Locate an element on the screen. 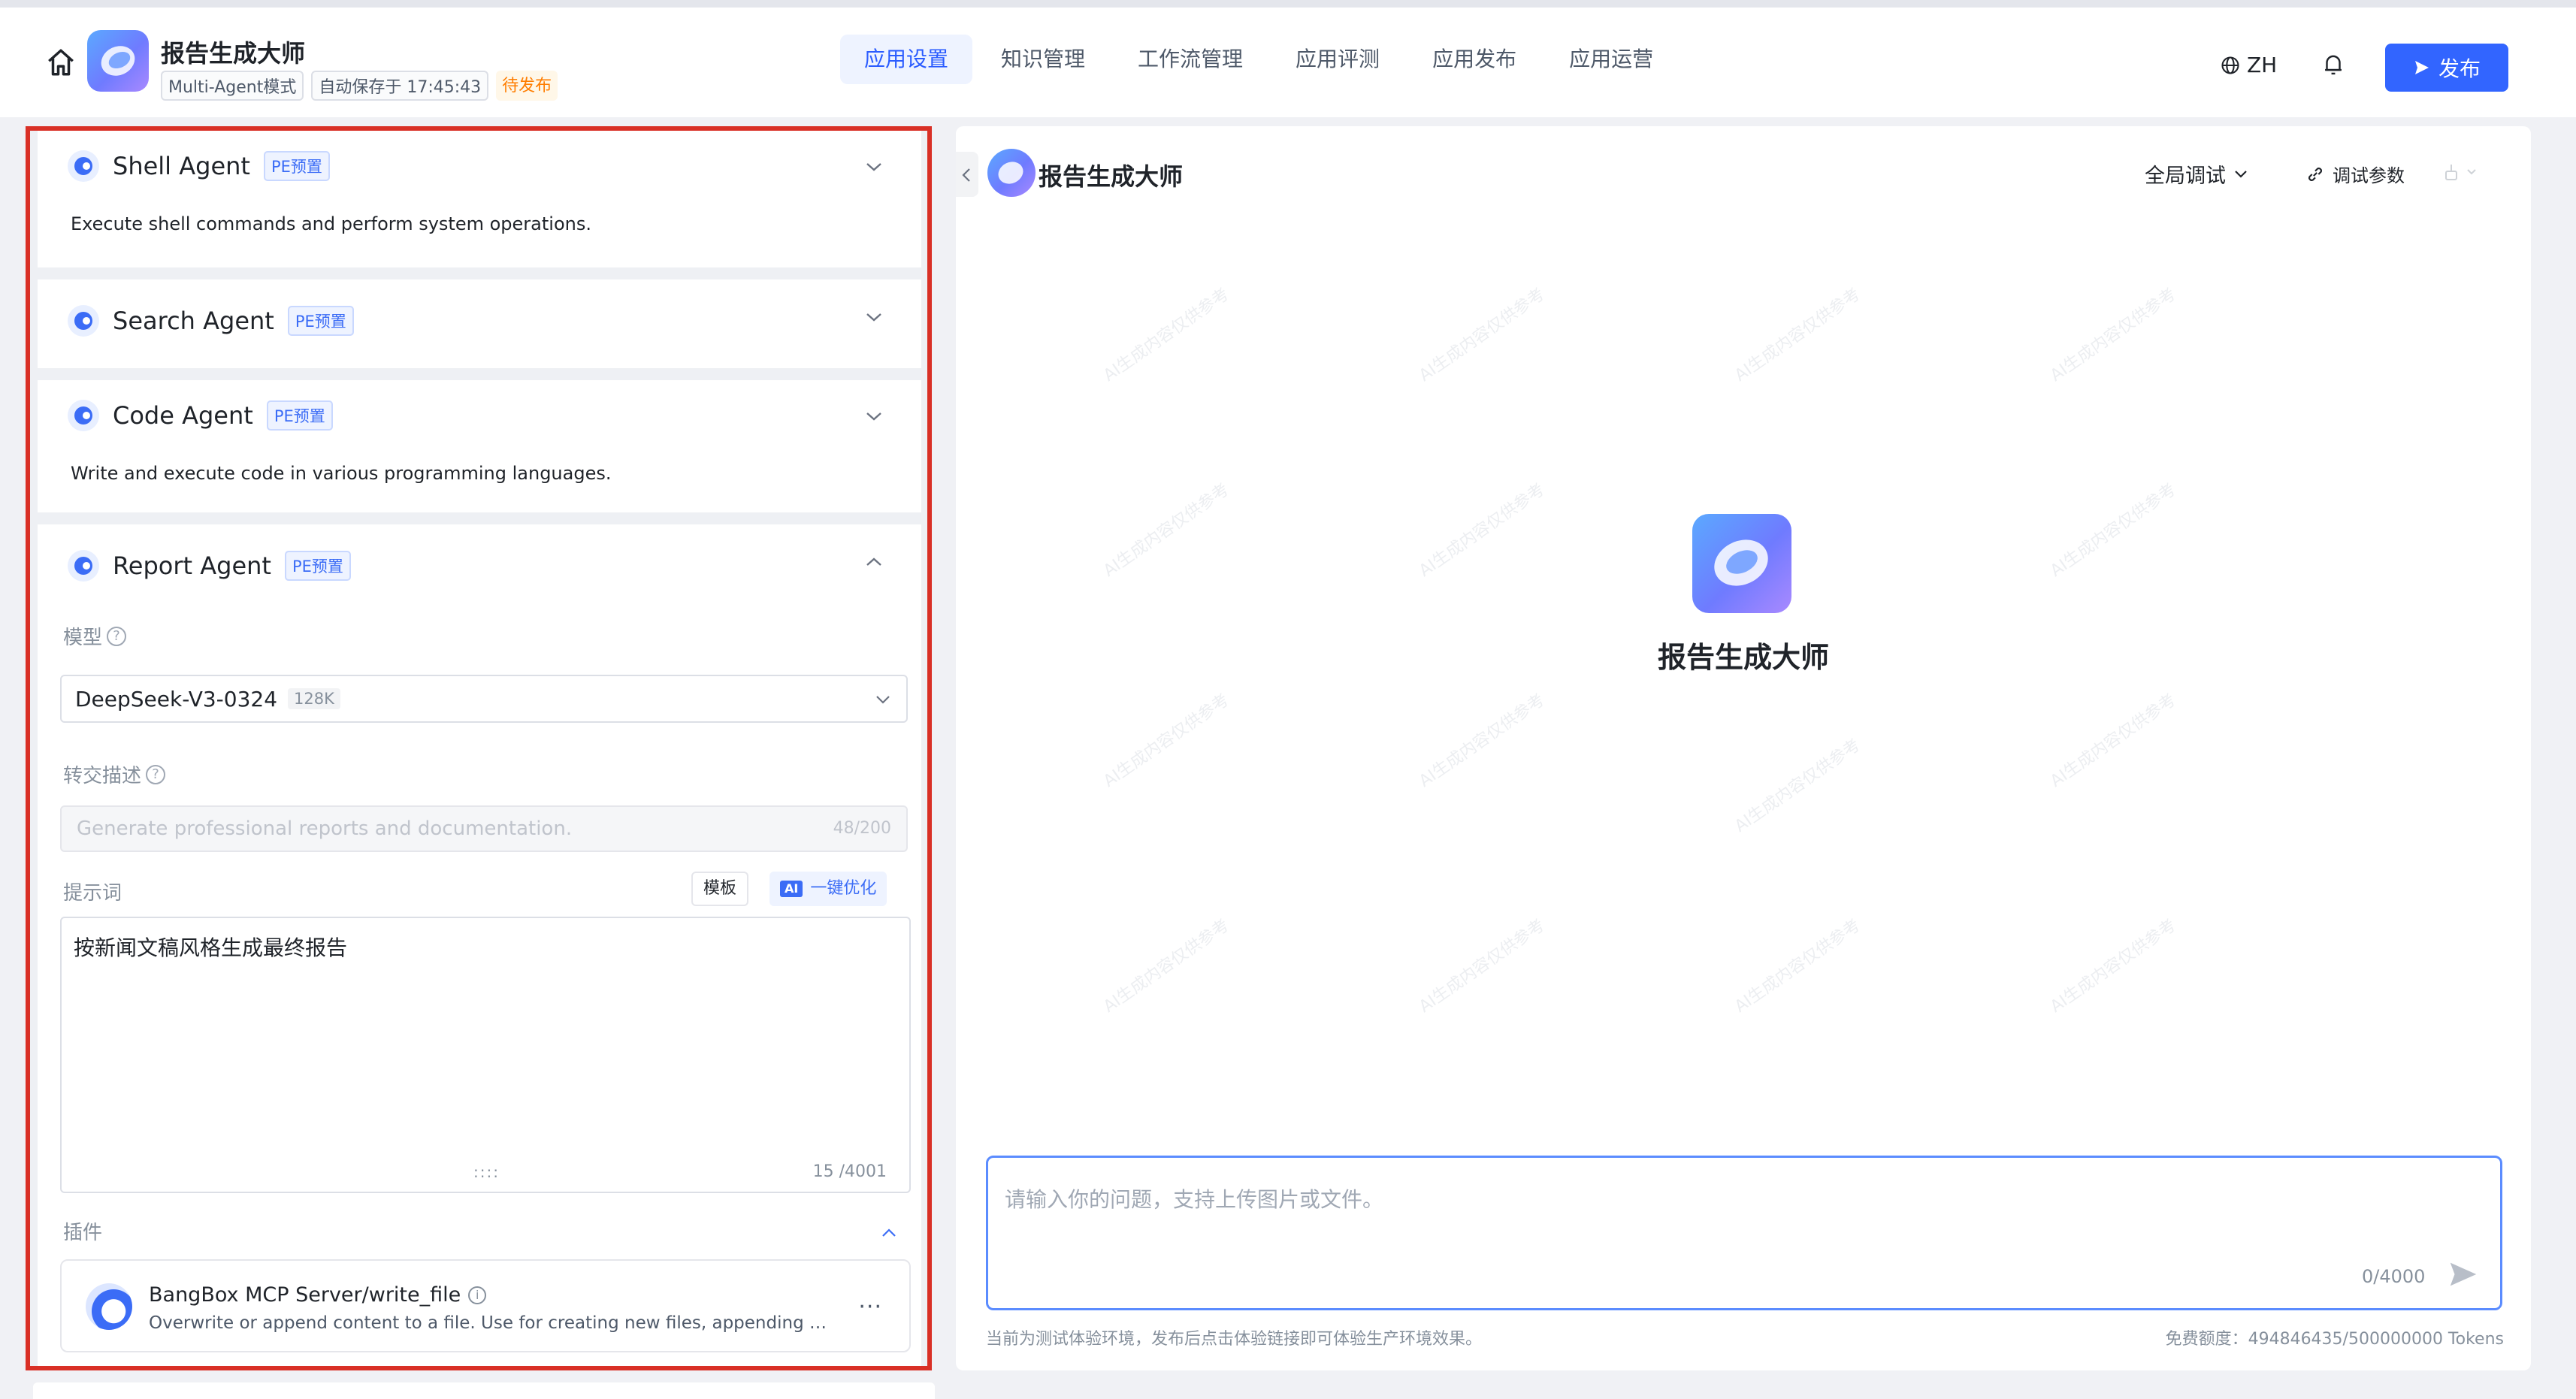 The height and width of the screenshot is (1399, 2576). agent-header: Report Agent PE预置 is located at coordinates (209, 566).